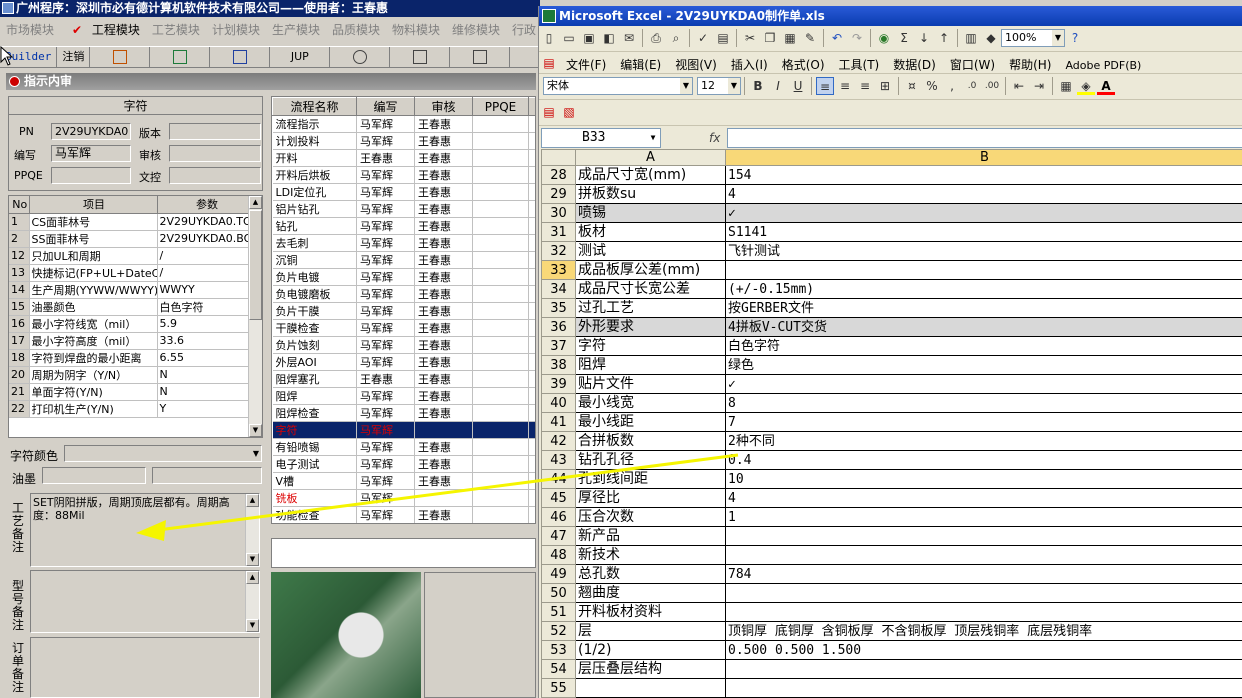 This screenshot has height=698, width=1242. What do you see at coordinates (255, 430) in the screenshot?
I see `scroll-down-icon: ▼` at bounding box center [255, 430].